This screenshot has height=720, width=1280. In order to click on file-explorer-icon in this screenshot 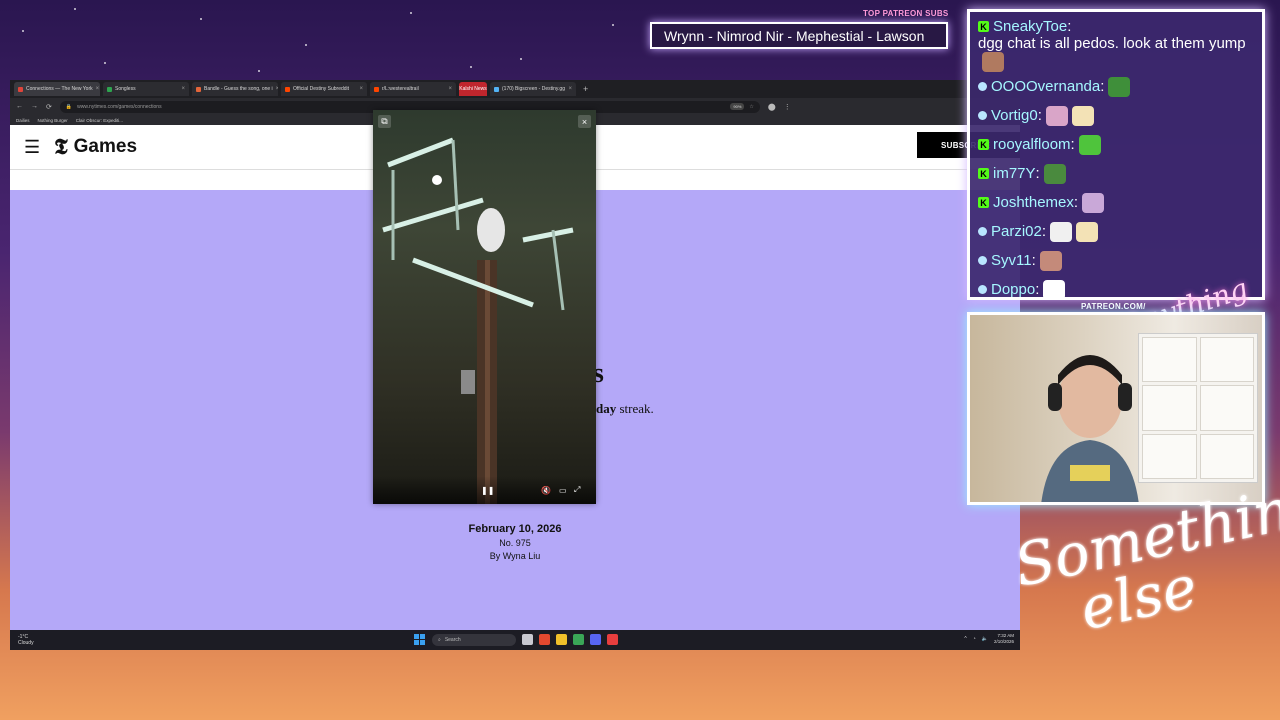, I will do `click(561, 639)`.